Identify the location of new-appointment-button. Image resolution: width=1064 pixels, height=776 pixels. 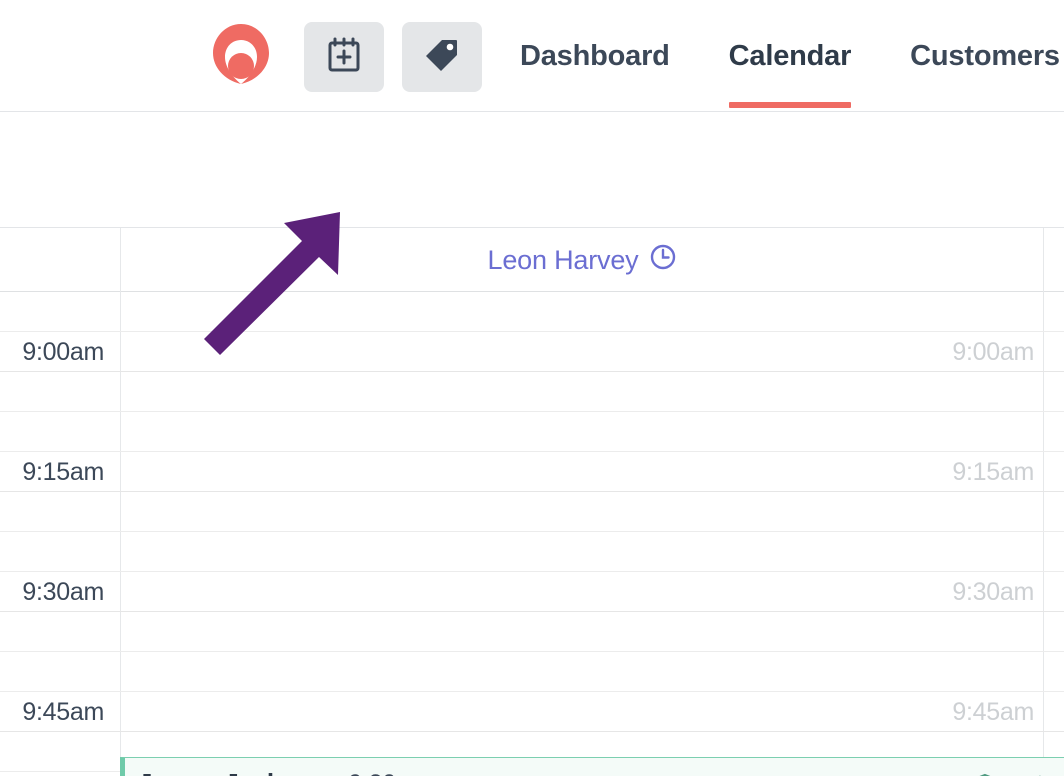
(344, 57).